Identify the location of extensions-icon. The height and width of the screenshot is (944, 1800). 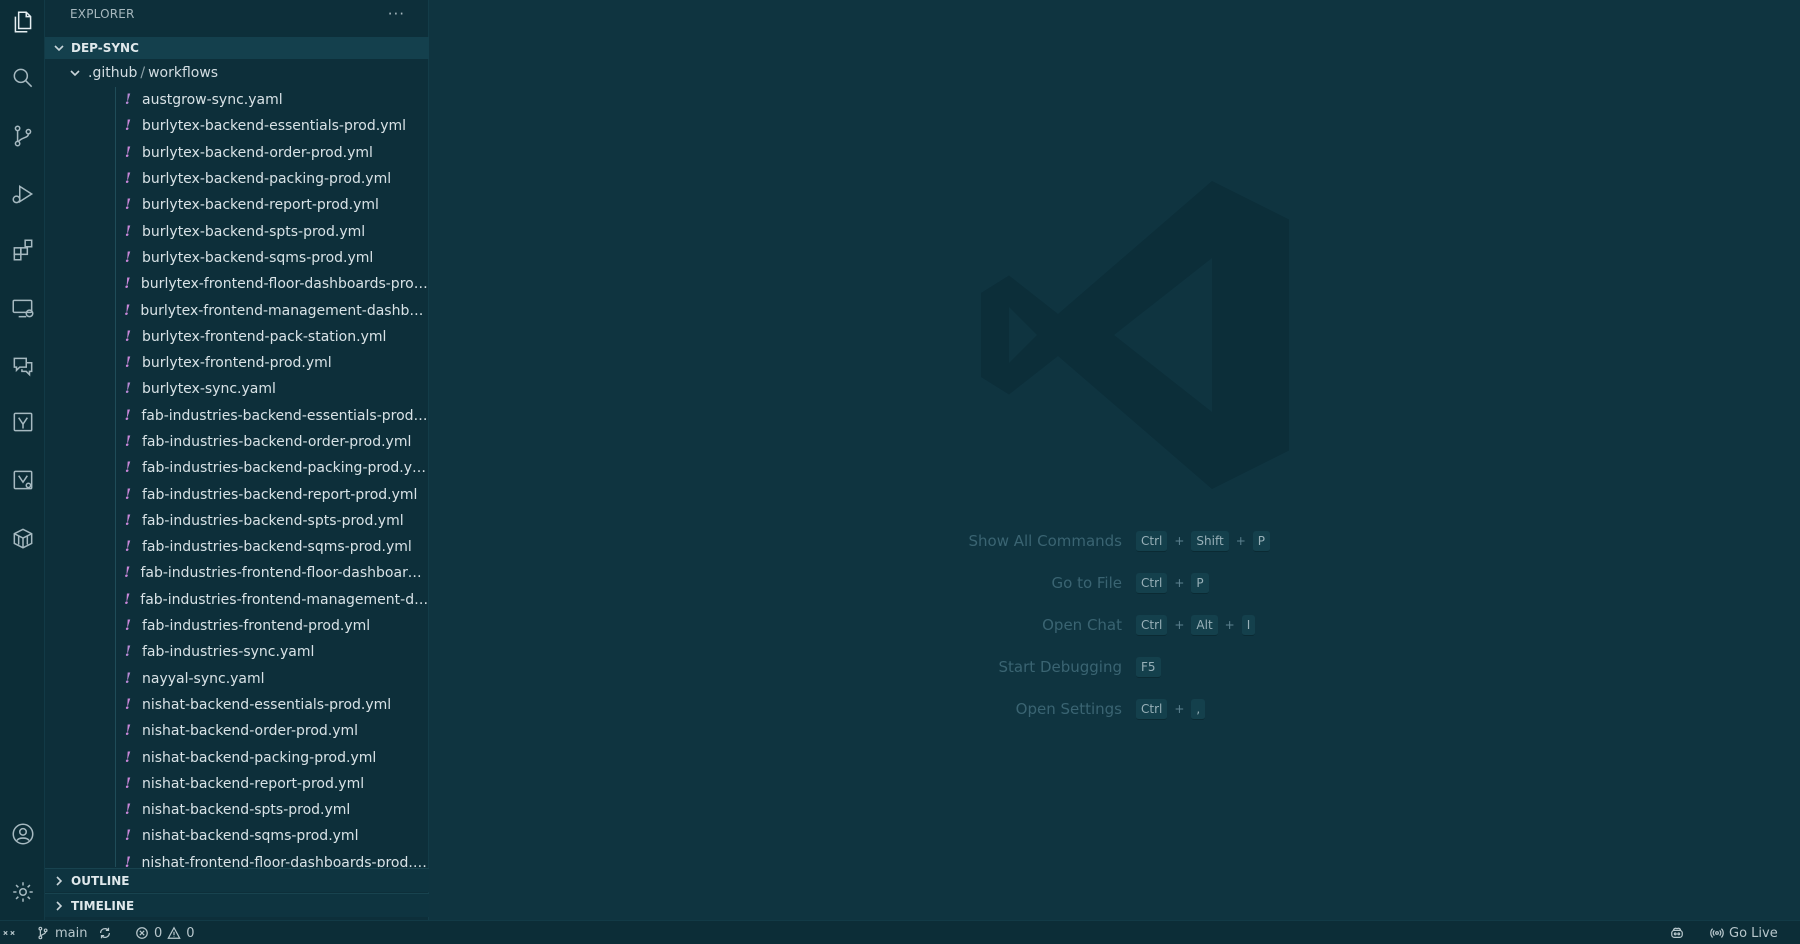
(22, 250).